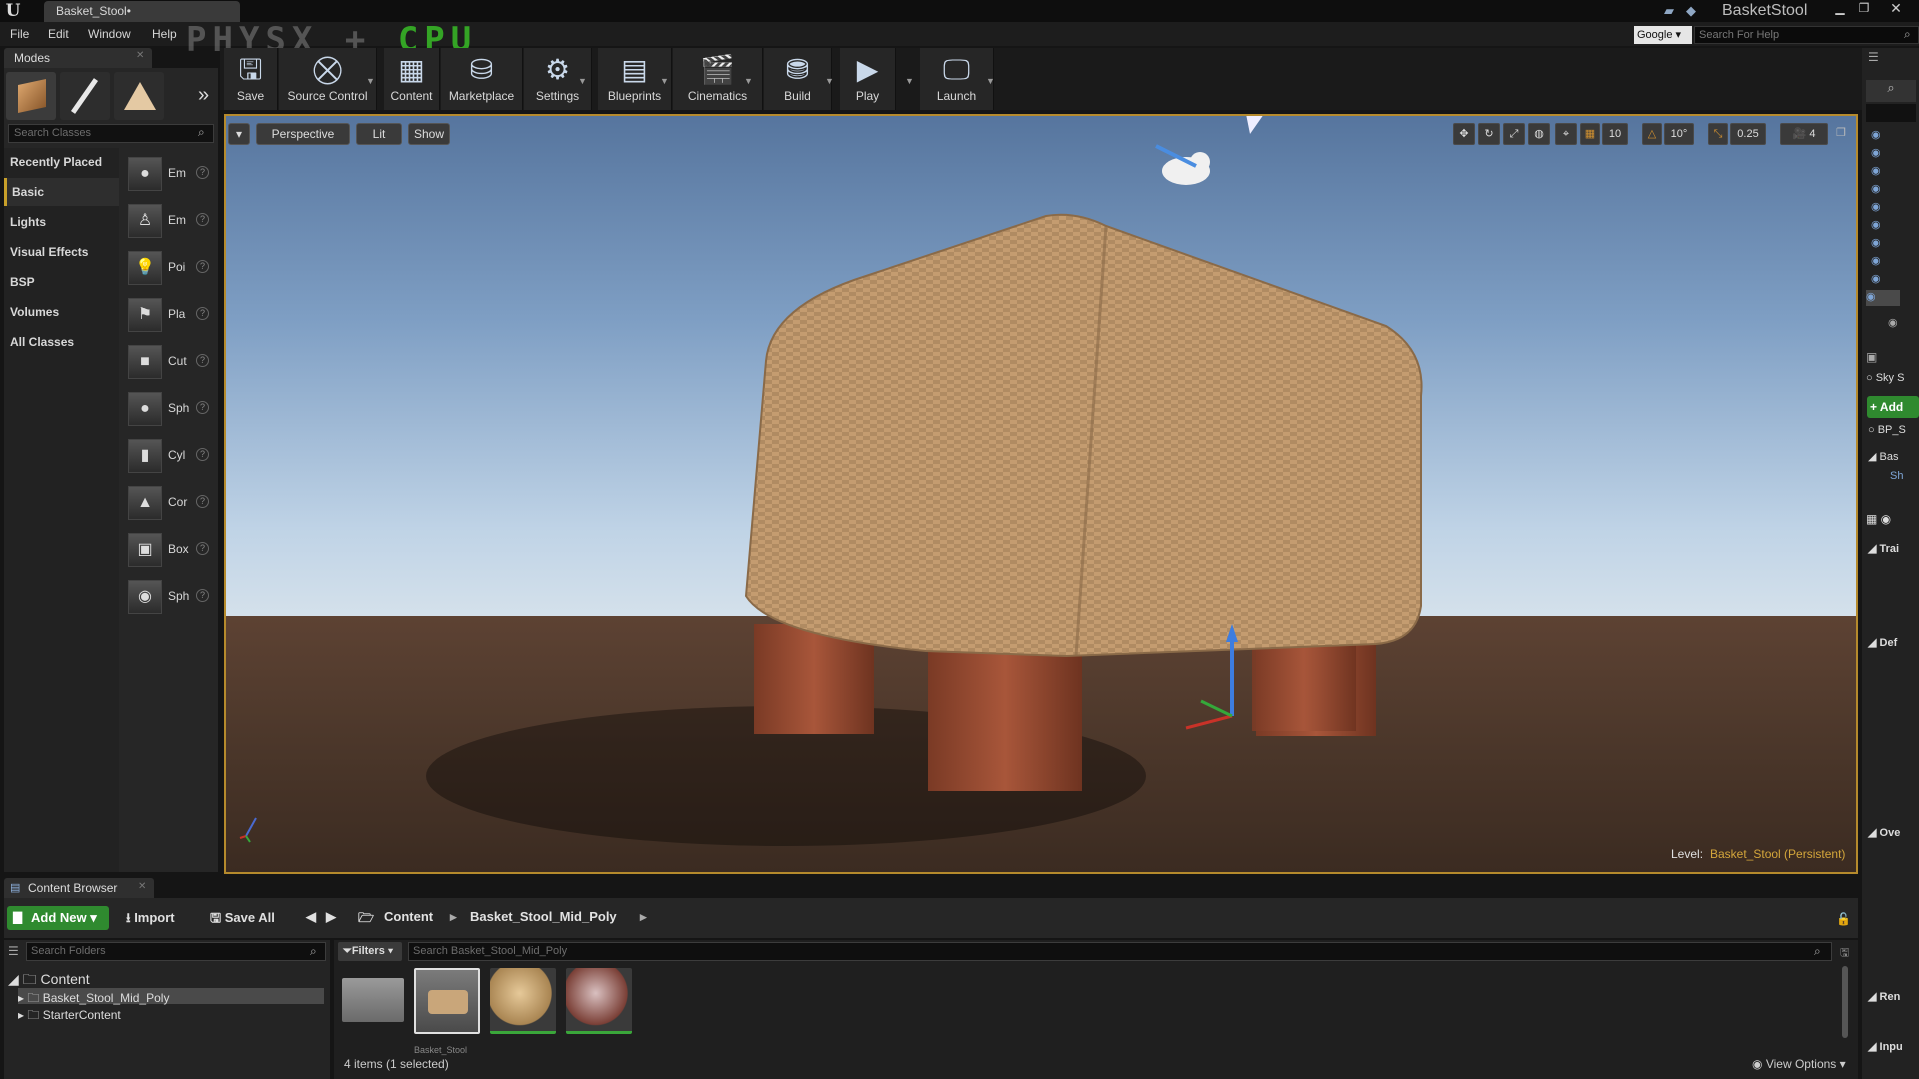  I want to click on component-child-row: Sh, so click(1896, 476).